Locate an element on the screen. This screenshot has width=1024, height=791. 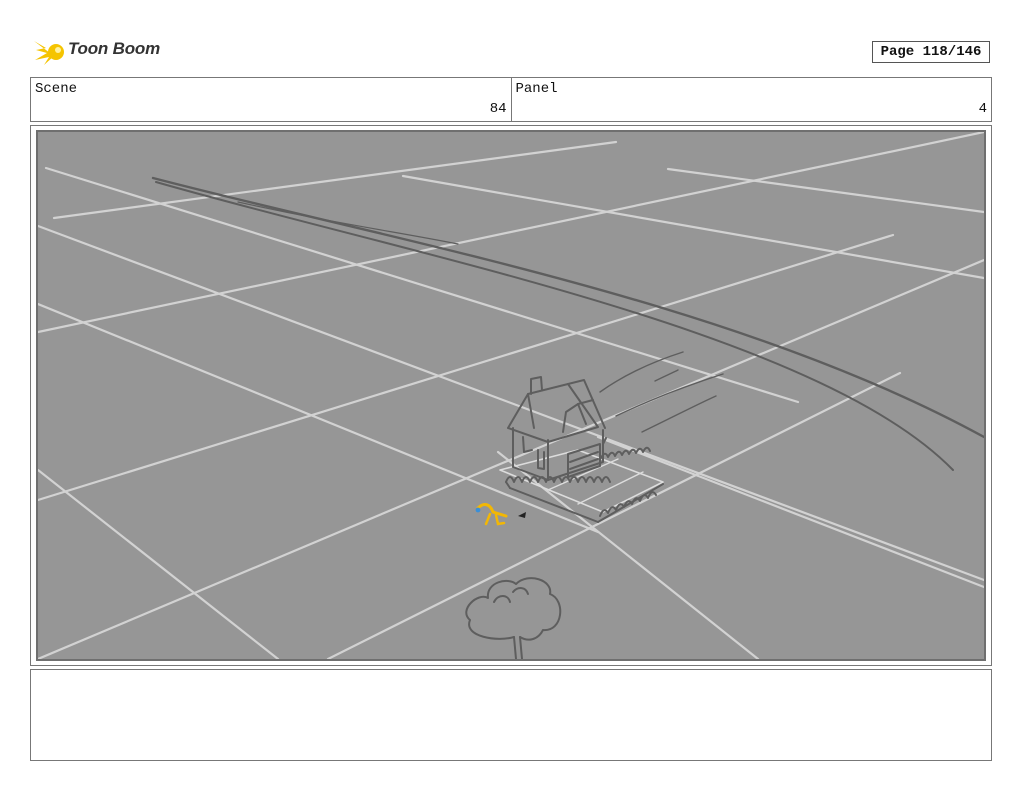
speed-lines is located at coordinates (661, 392).